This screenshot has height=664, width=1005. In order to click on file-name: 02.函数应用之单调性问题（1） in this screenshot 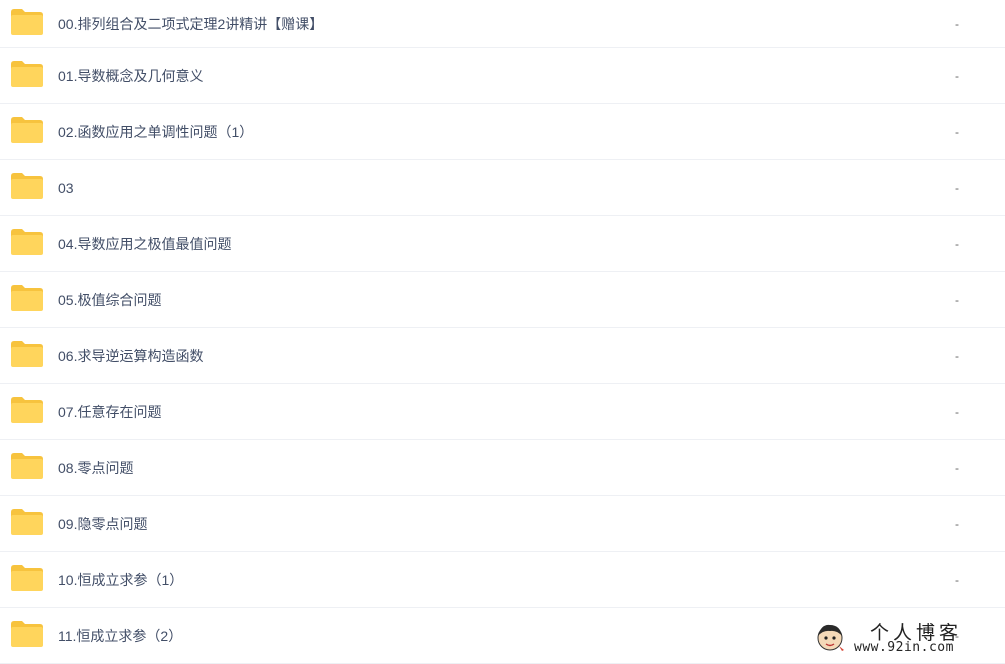, I will do `click(155, 131)`.